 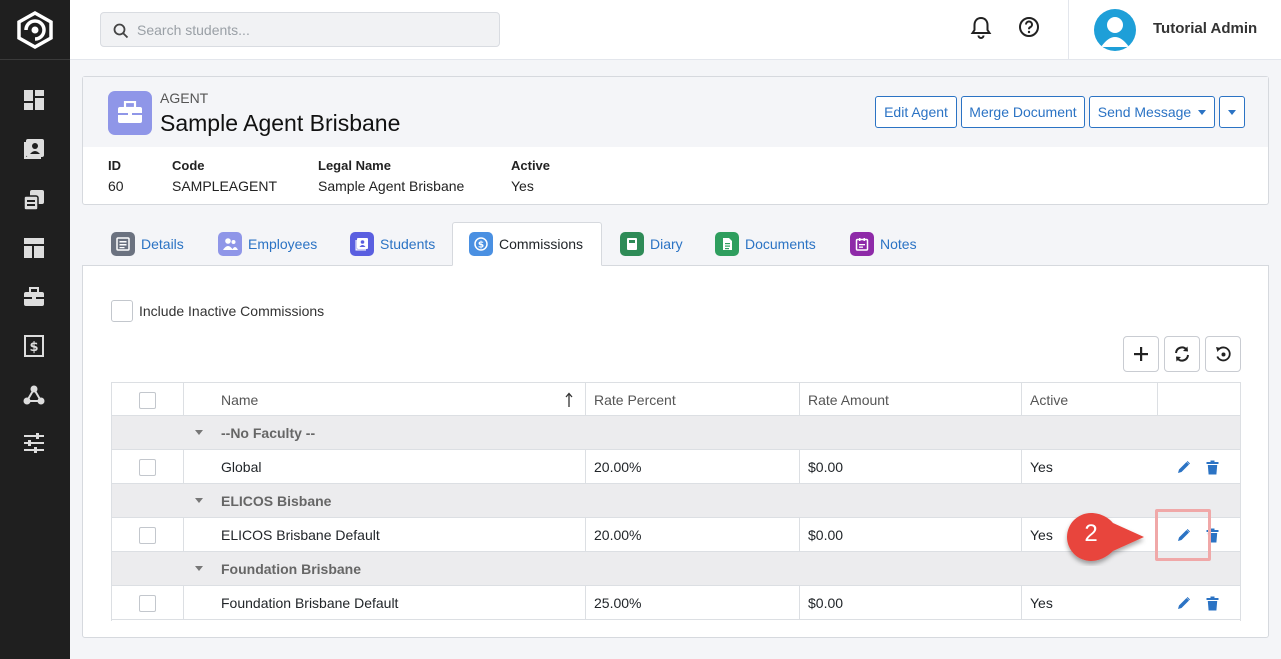 I want to click on merge-document-button: Merge Document, so click(x=1023, y=112).